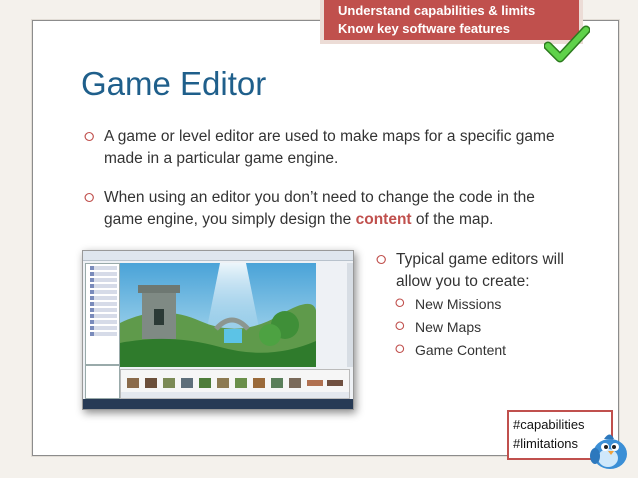  I want to click on level-scene-image, so click(218, 315).